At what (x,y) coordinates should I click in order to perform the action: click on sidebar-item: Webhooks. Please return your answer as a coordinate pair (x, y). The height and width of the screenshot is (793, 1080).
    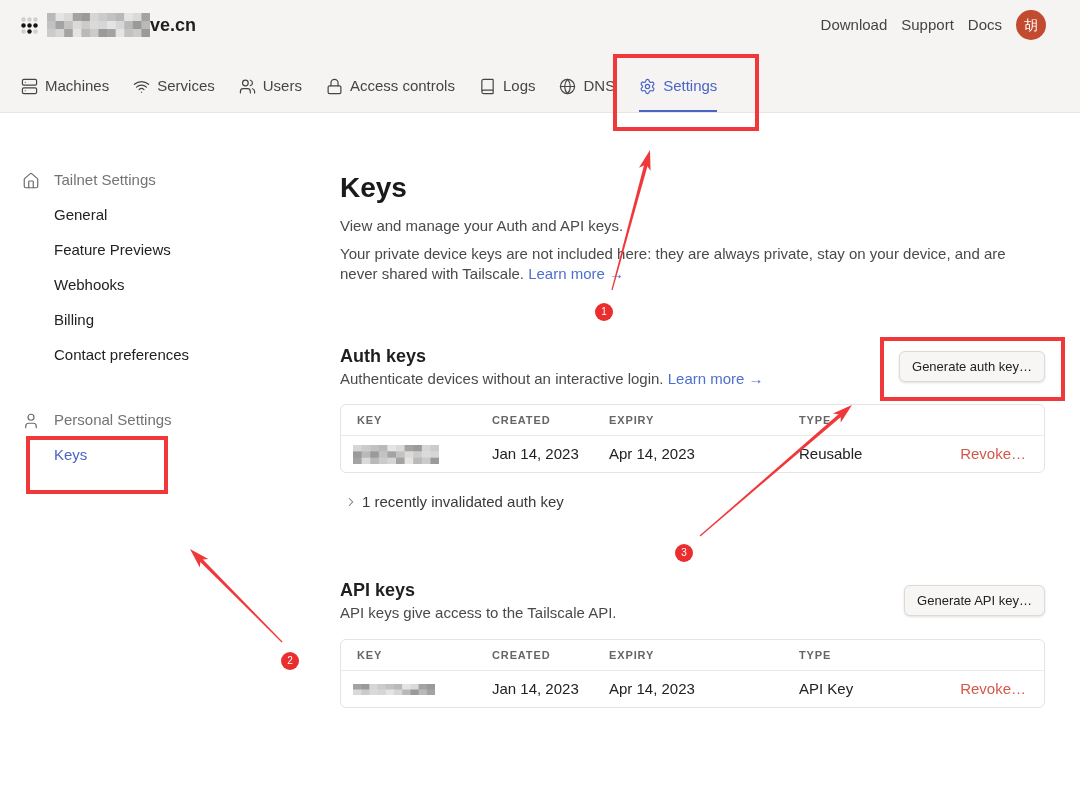
    Looking at the image, I should click on (89, 285).